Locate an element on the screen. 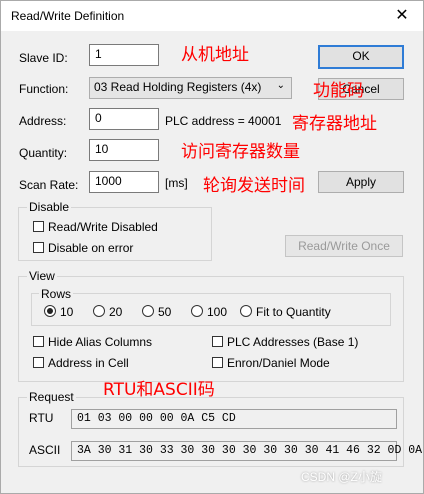  function-select-value: 03 Read Holding Registers (4x) is located at coordinates (178, 87).